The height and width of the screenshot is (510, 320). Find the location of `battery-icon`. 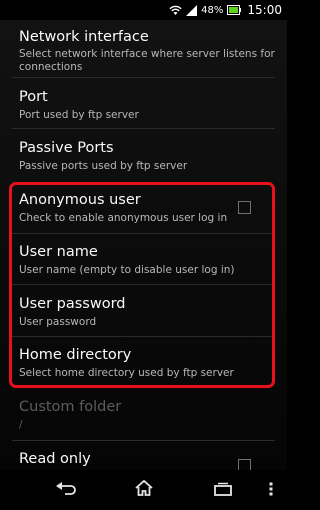

battery-icon is located at coordinates (234, 10).